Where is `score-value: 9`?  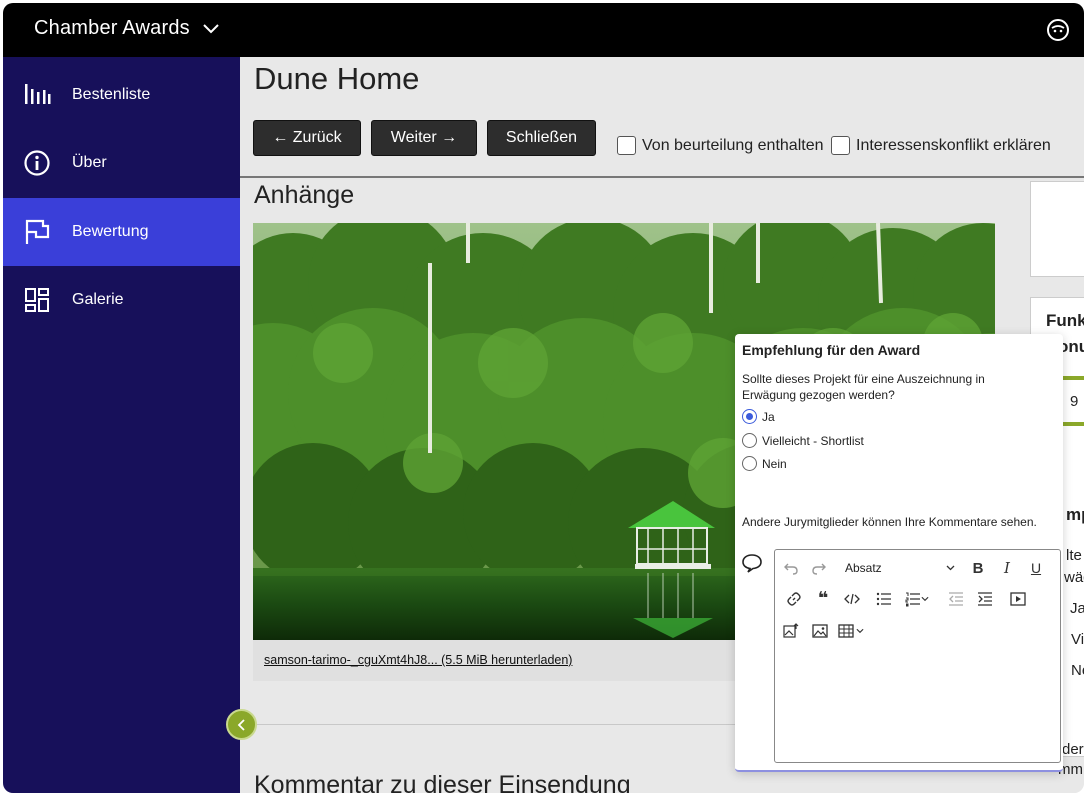
score-value: 9 is located at coordinates (1074, 401).